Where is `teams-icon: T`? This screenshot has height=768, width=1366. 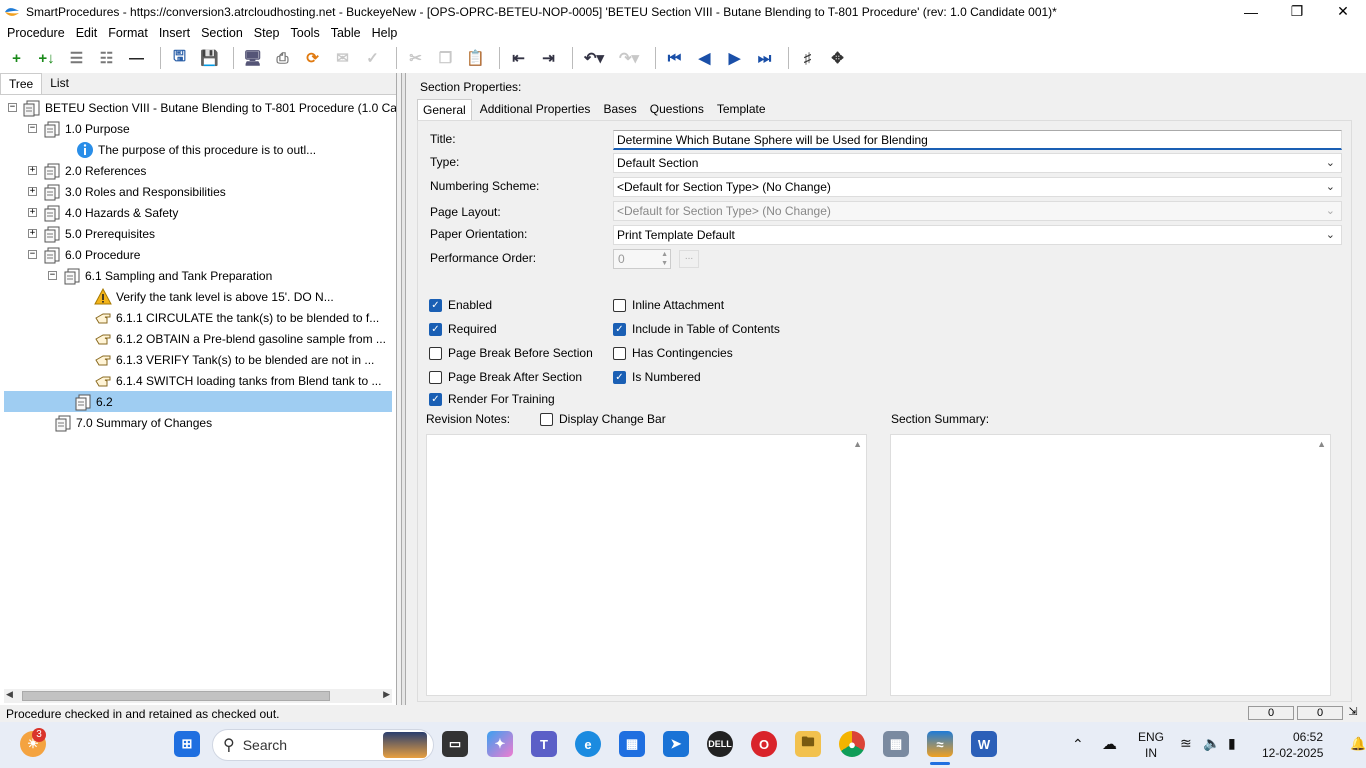
teams-icon: T is located at coordinates (544, 744).